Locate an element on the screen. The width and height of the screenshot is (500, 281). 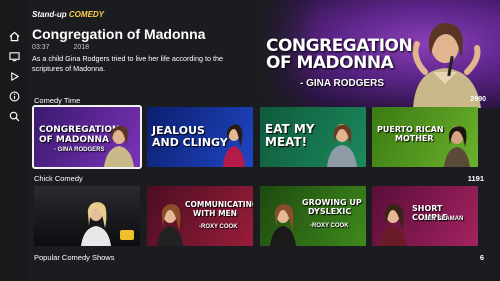
tile-title: EAT MY MEAT! is located at coordinates (290, 135).